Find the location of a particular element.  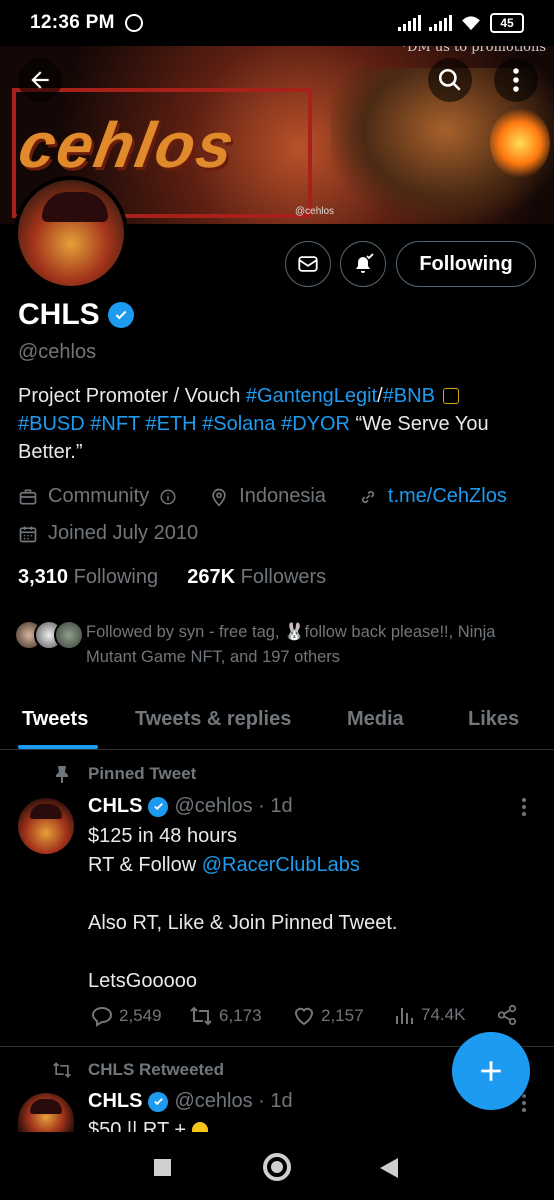

recents-button is located at coordinates (162, 1167).